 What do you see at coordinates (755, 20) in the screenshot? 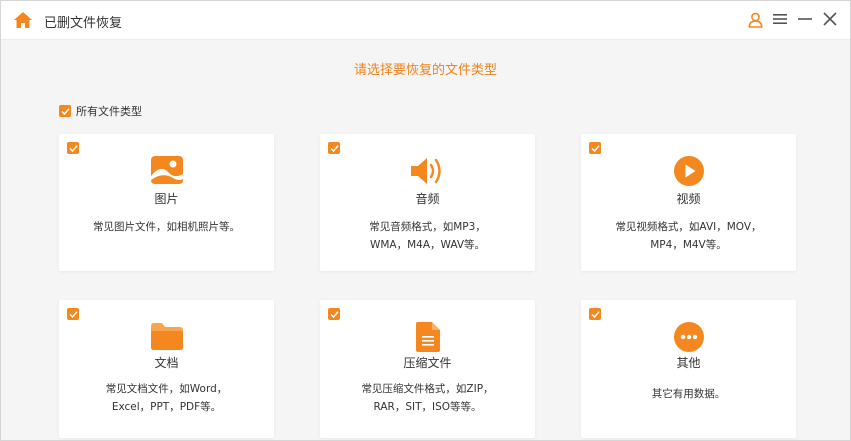
I see `user-icon` at bounding box center [755, 20].